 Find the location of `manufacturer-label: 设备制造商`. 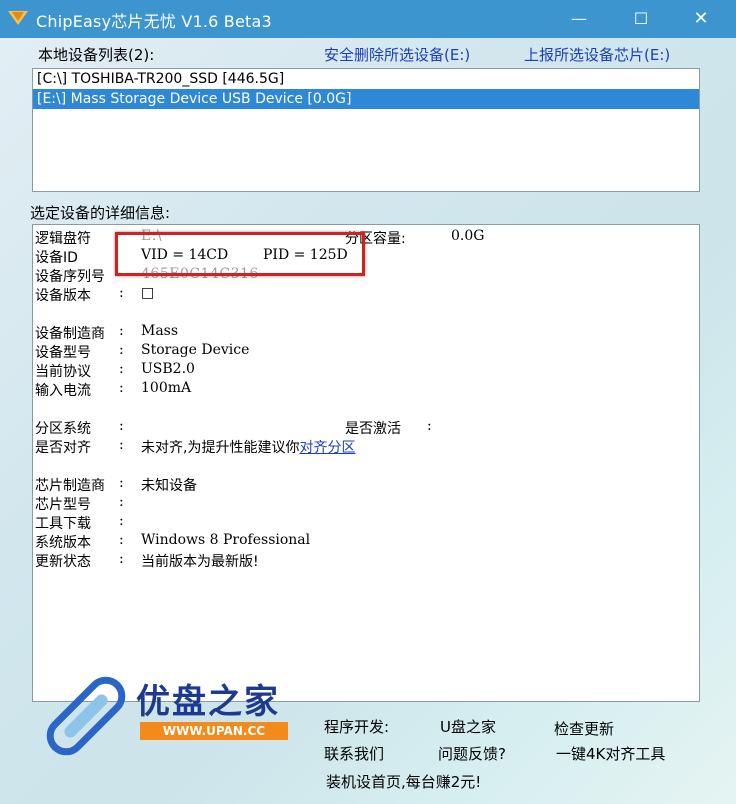

manufacturer-label: 设备制造商 is located at coordinates (70, 334).